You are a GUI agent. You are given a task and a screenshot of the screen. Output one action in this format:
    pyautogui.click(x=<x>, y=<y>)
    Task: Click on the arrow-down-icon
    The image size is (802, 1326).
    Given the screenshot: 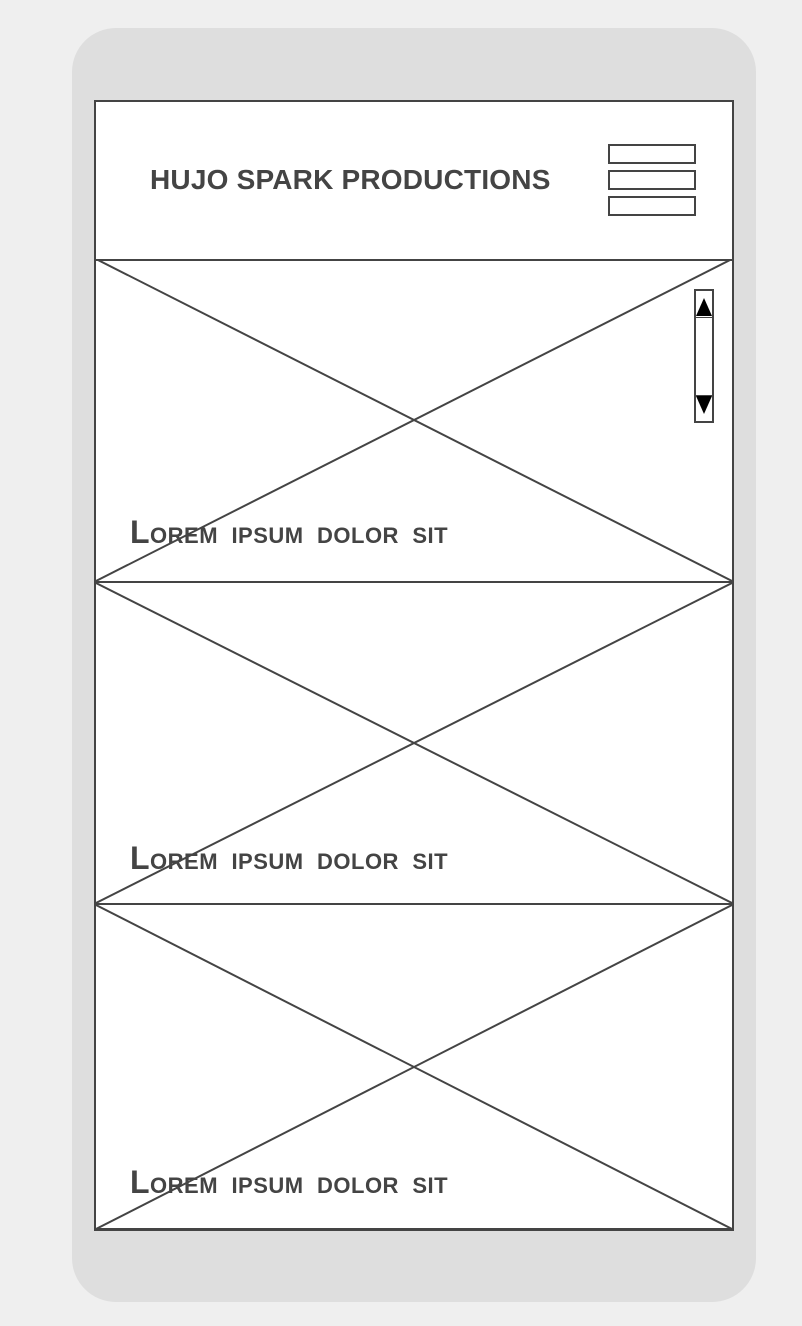 What is the action you would take?
    pyautogui.click(x=704, y=405)
    